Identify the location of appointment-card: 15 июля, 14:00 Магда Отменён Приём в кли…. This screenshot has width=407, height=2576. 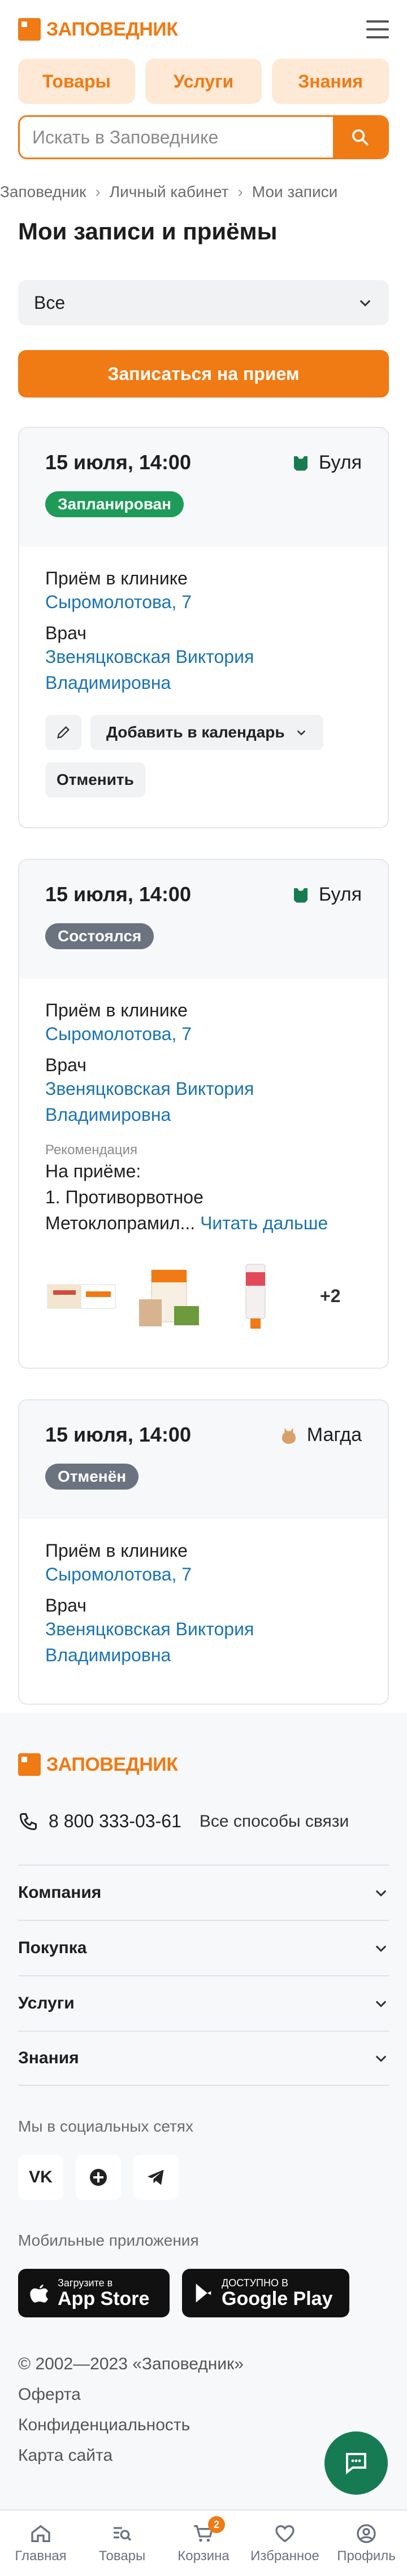
(203, 1552).